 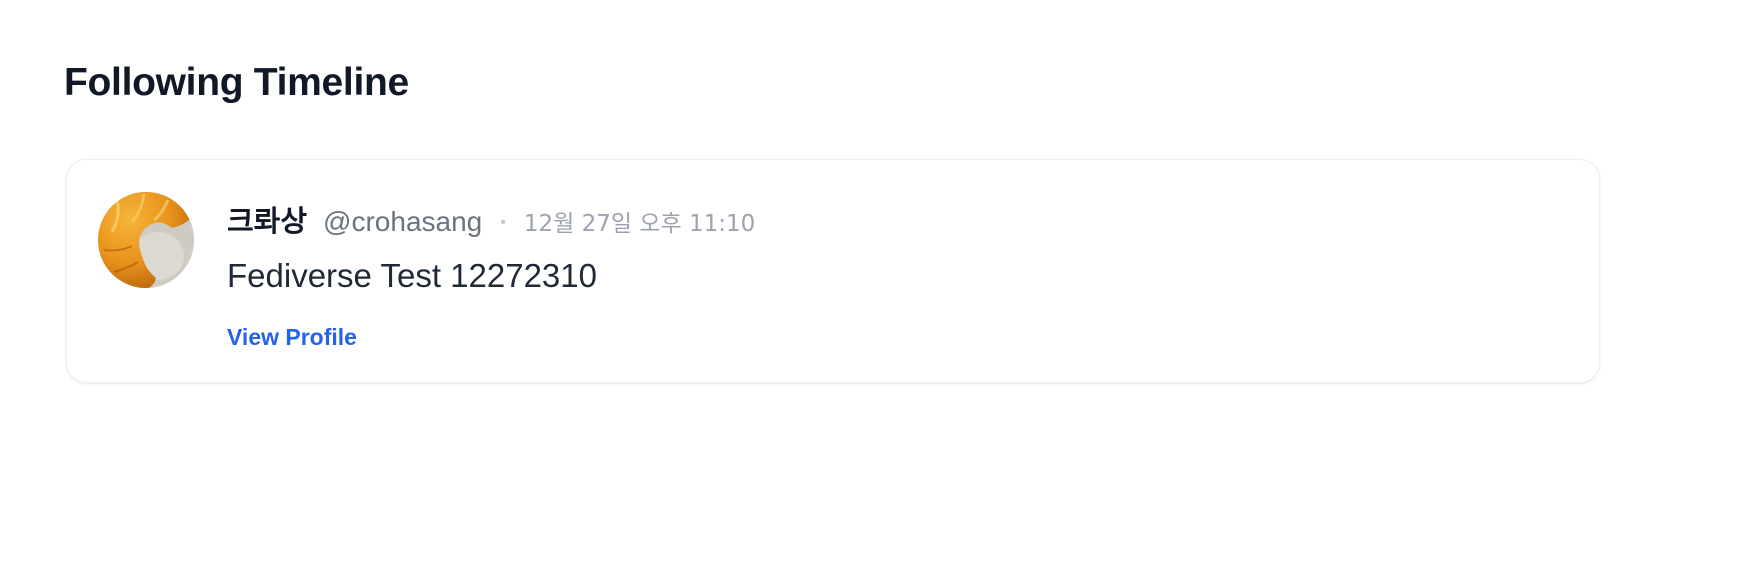 I want to click on avatar, so click(x=146, y=240).